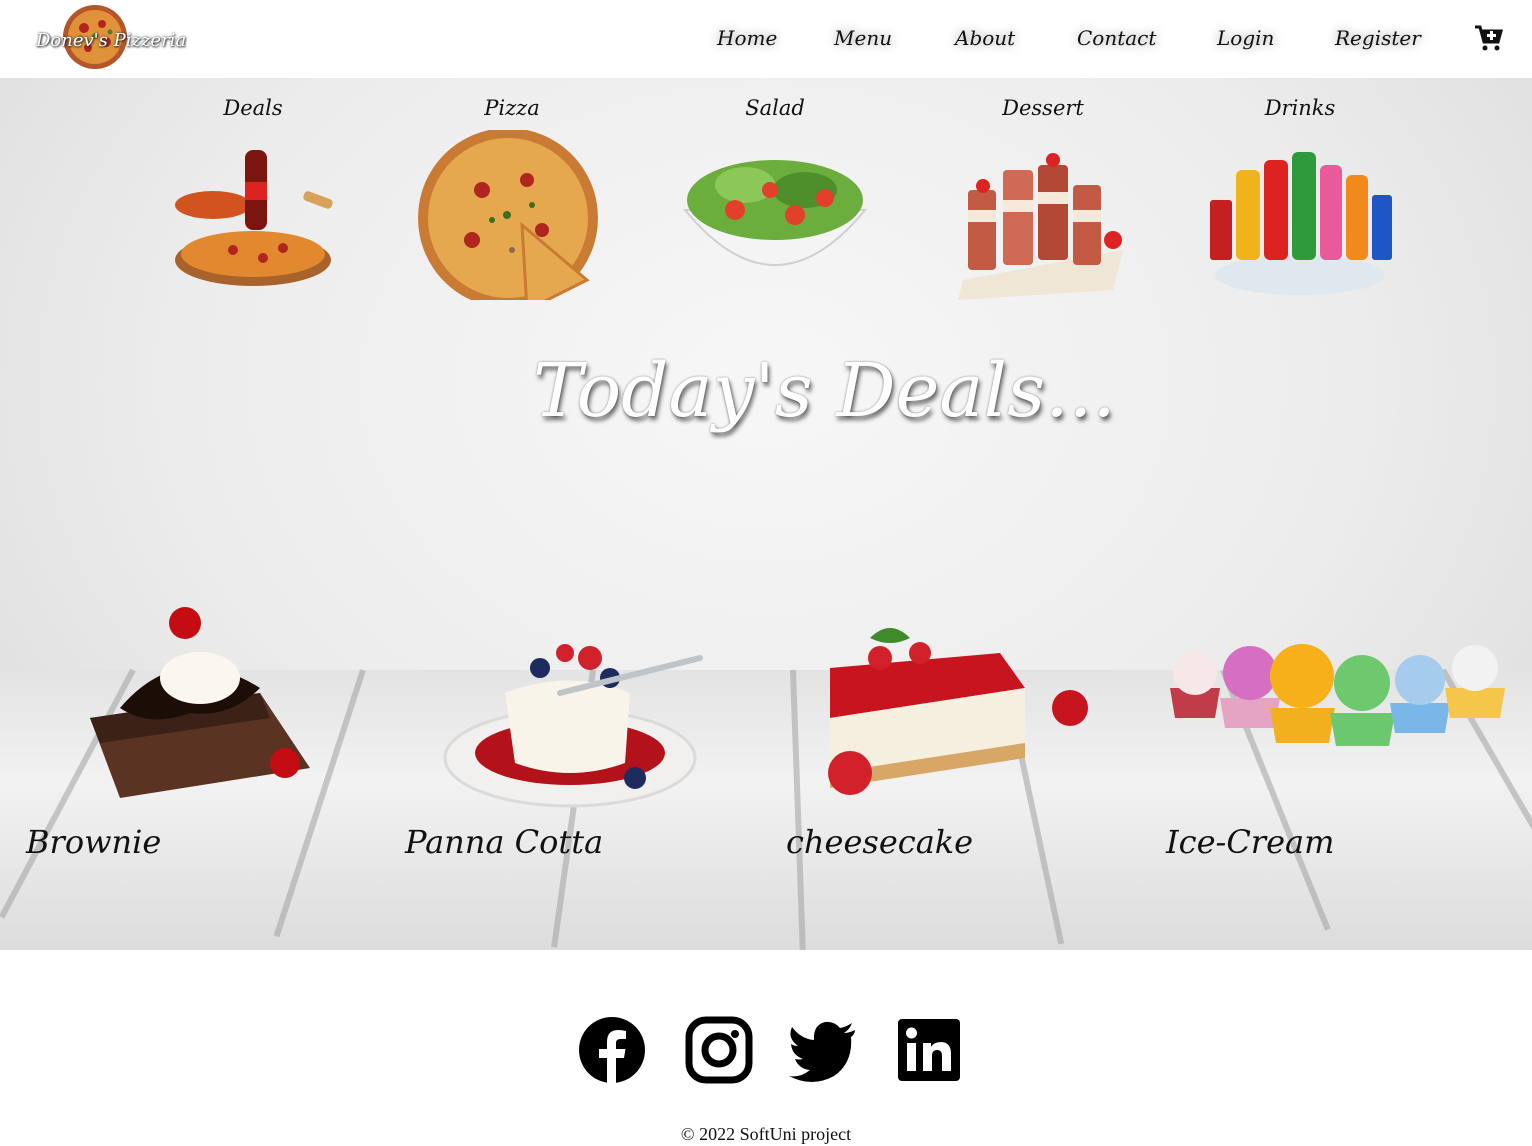 Image resolution: width=1532 pixels, height=1146 pixels. What do you see at coordinates (1043, 108) in the screenshot?
I see `category-label: Dessert` at bounding box center [1043, 108].